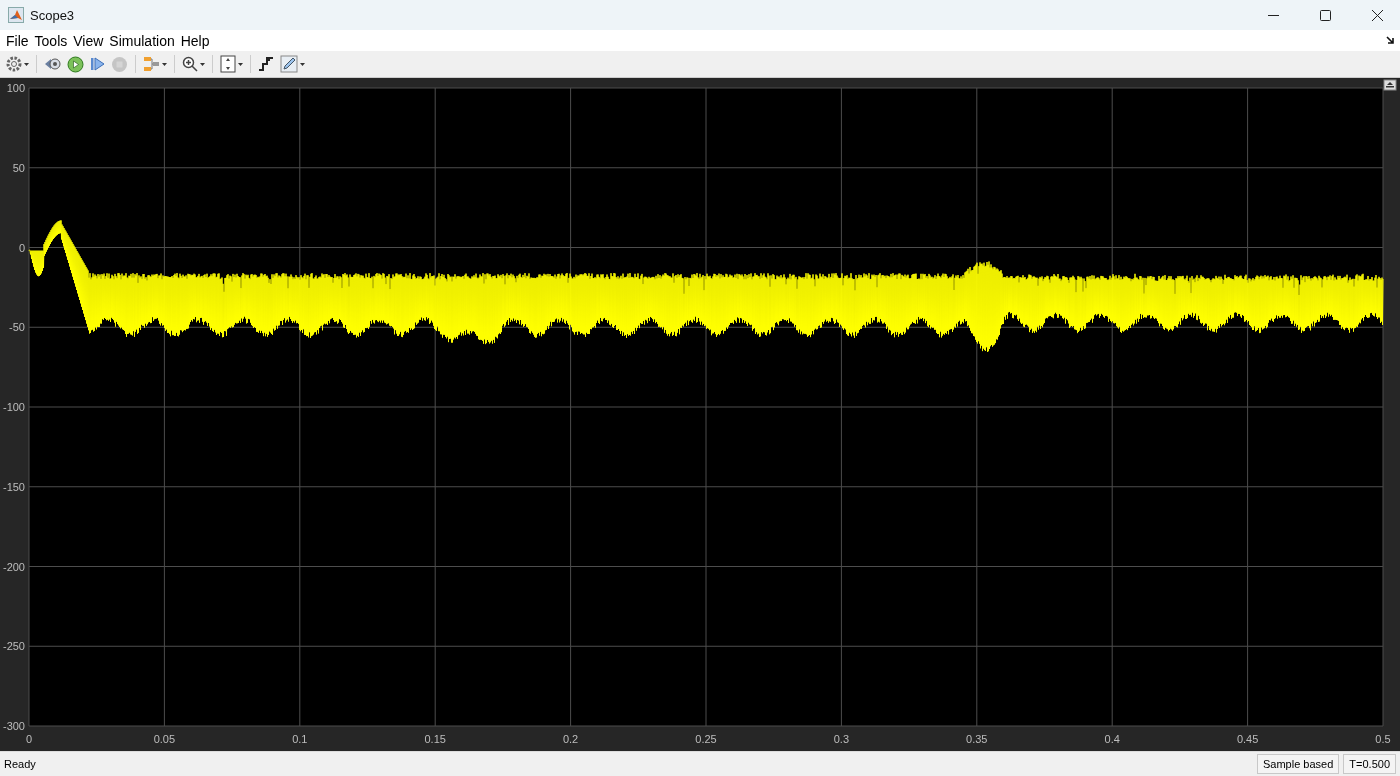  I want to click on minimize-icon, so click(1273, 15).